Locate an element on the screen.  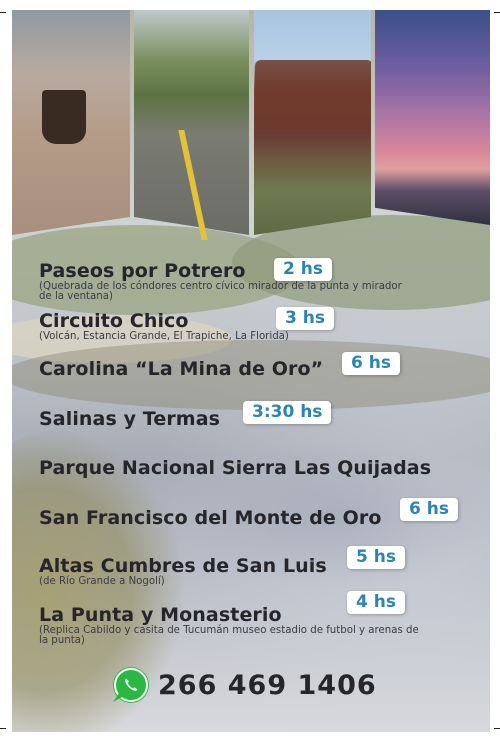
mate-cup-shape is located at coordinates (64, 117).